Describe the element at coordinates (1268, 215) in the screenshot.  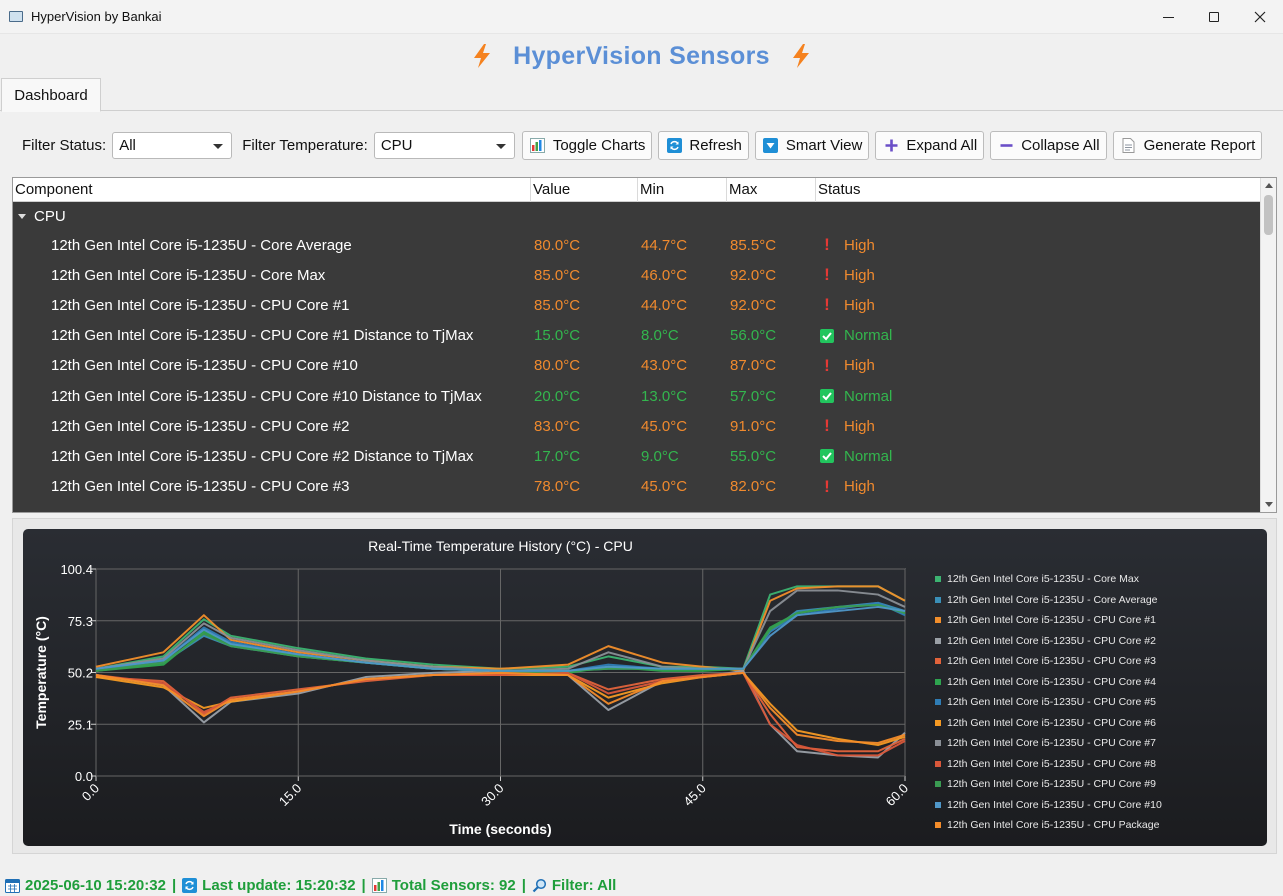
I see `scrollbar-thumb` at that location.